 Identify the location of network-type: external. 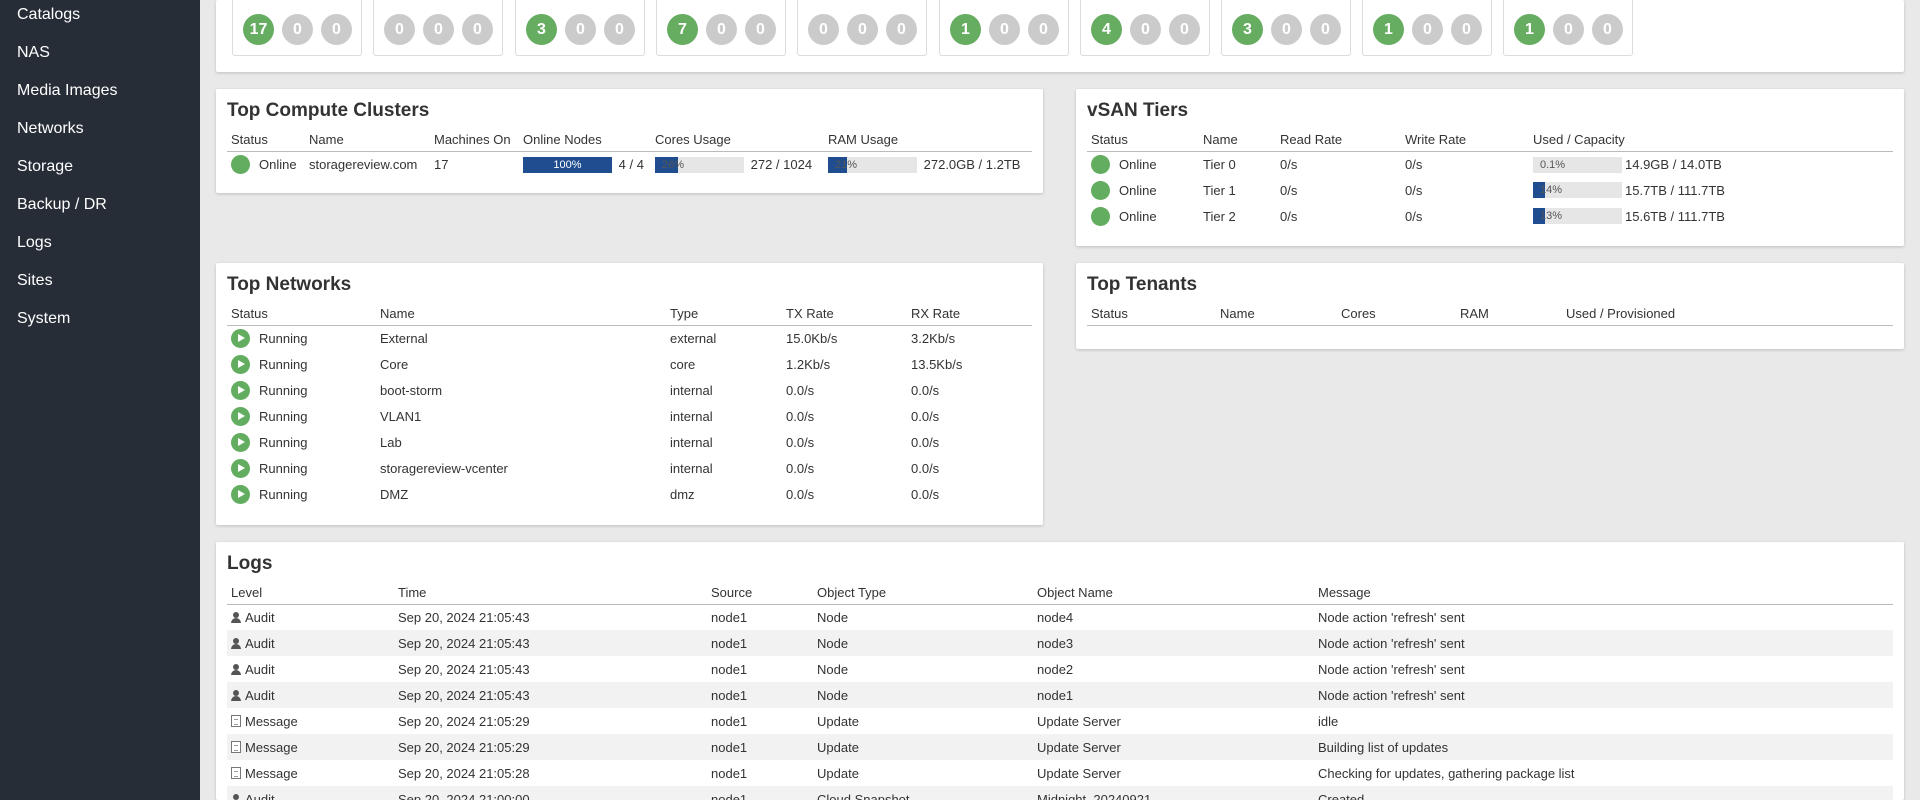
(693, 338).